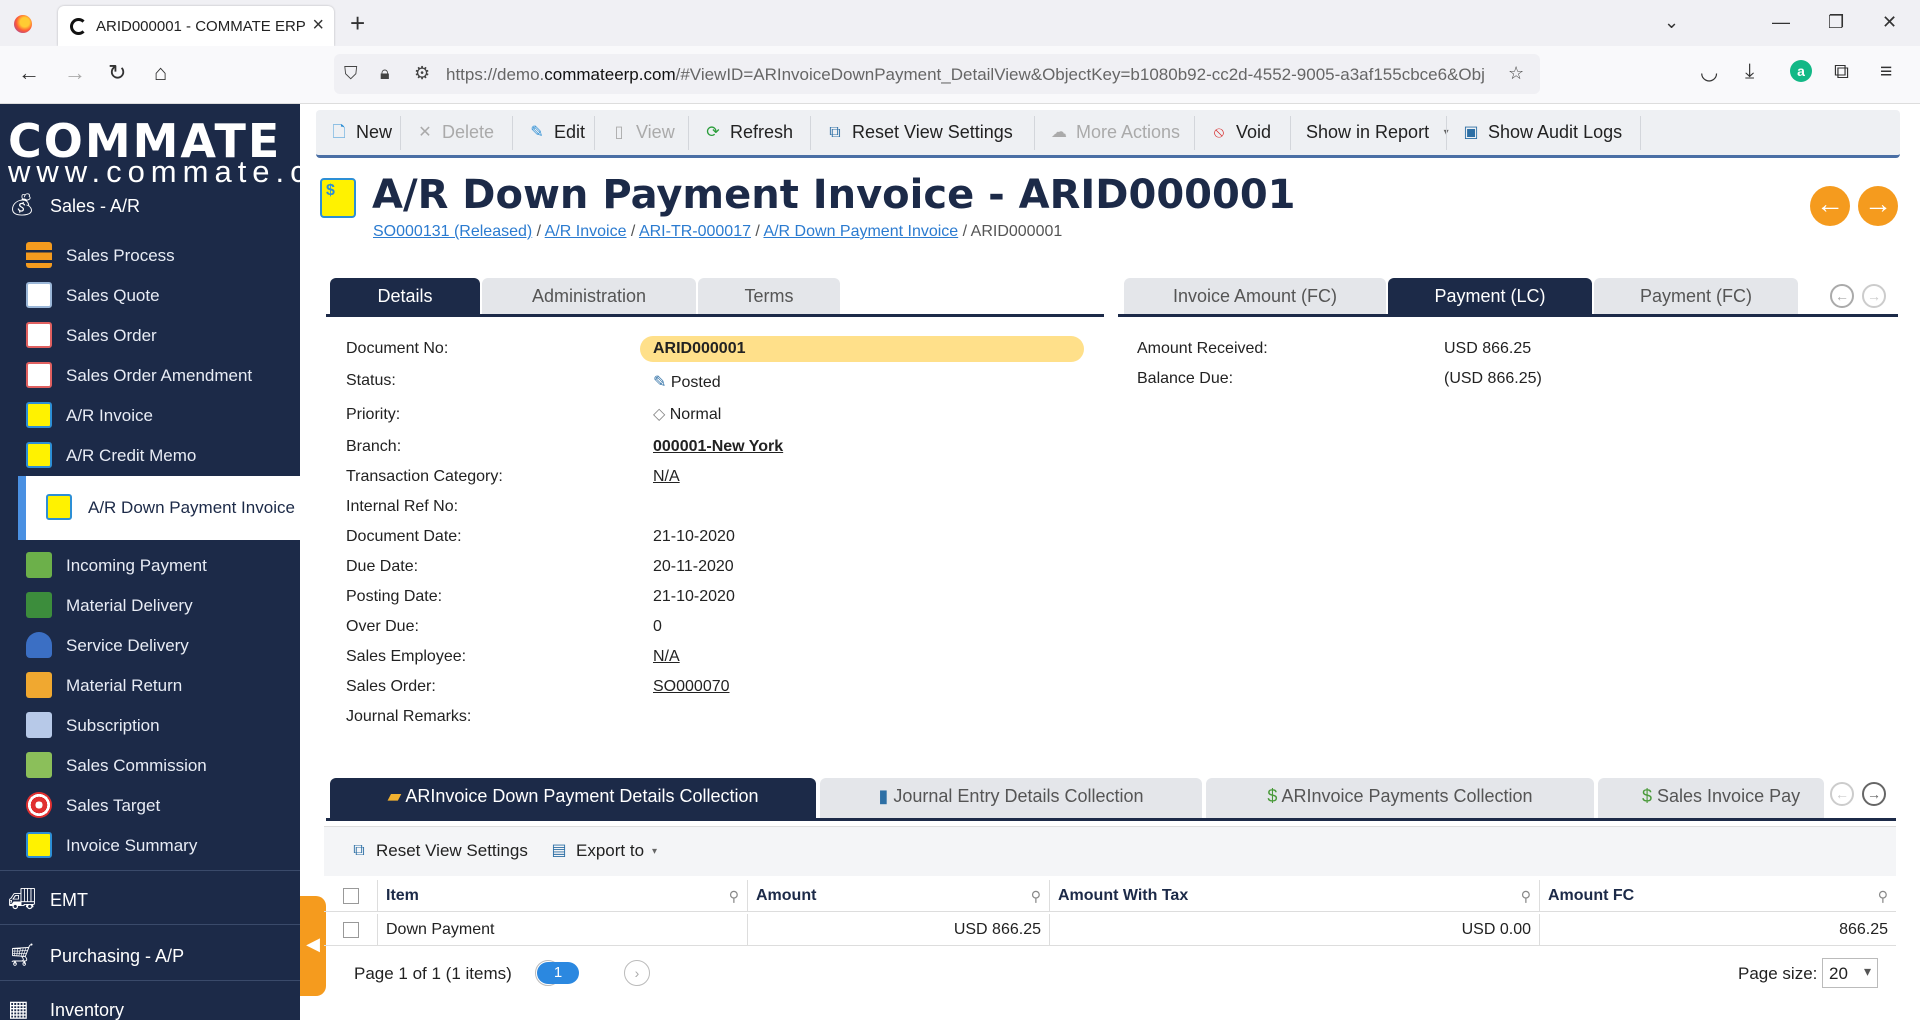 The height and width of the screenshot is (1020, 1920). Describe the element at coordinates (1295, 930) in the screenshot. I see `cell-amount-with-tax: USD 0.00` at that location.